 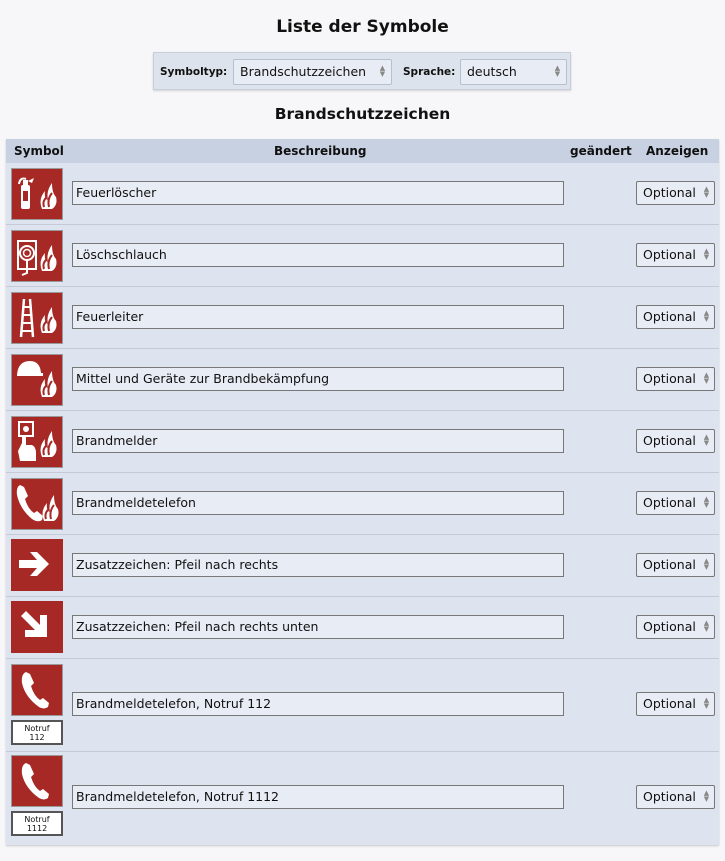 What do you see at coordinates (37, 318) in the screenshot?
I see `fire-ladder-icon` at bounding box center [37, 318].